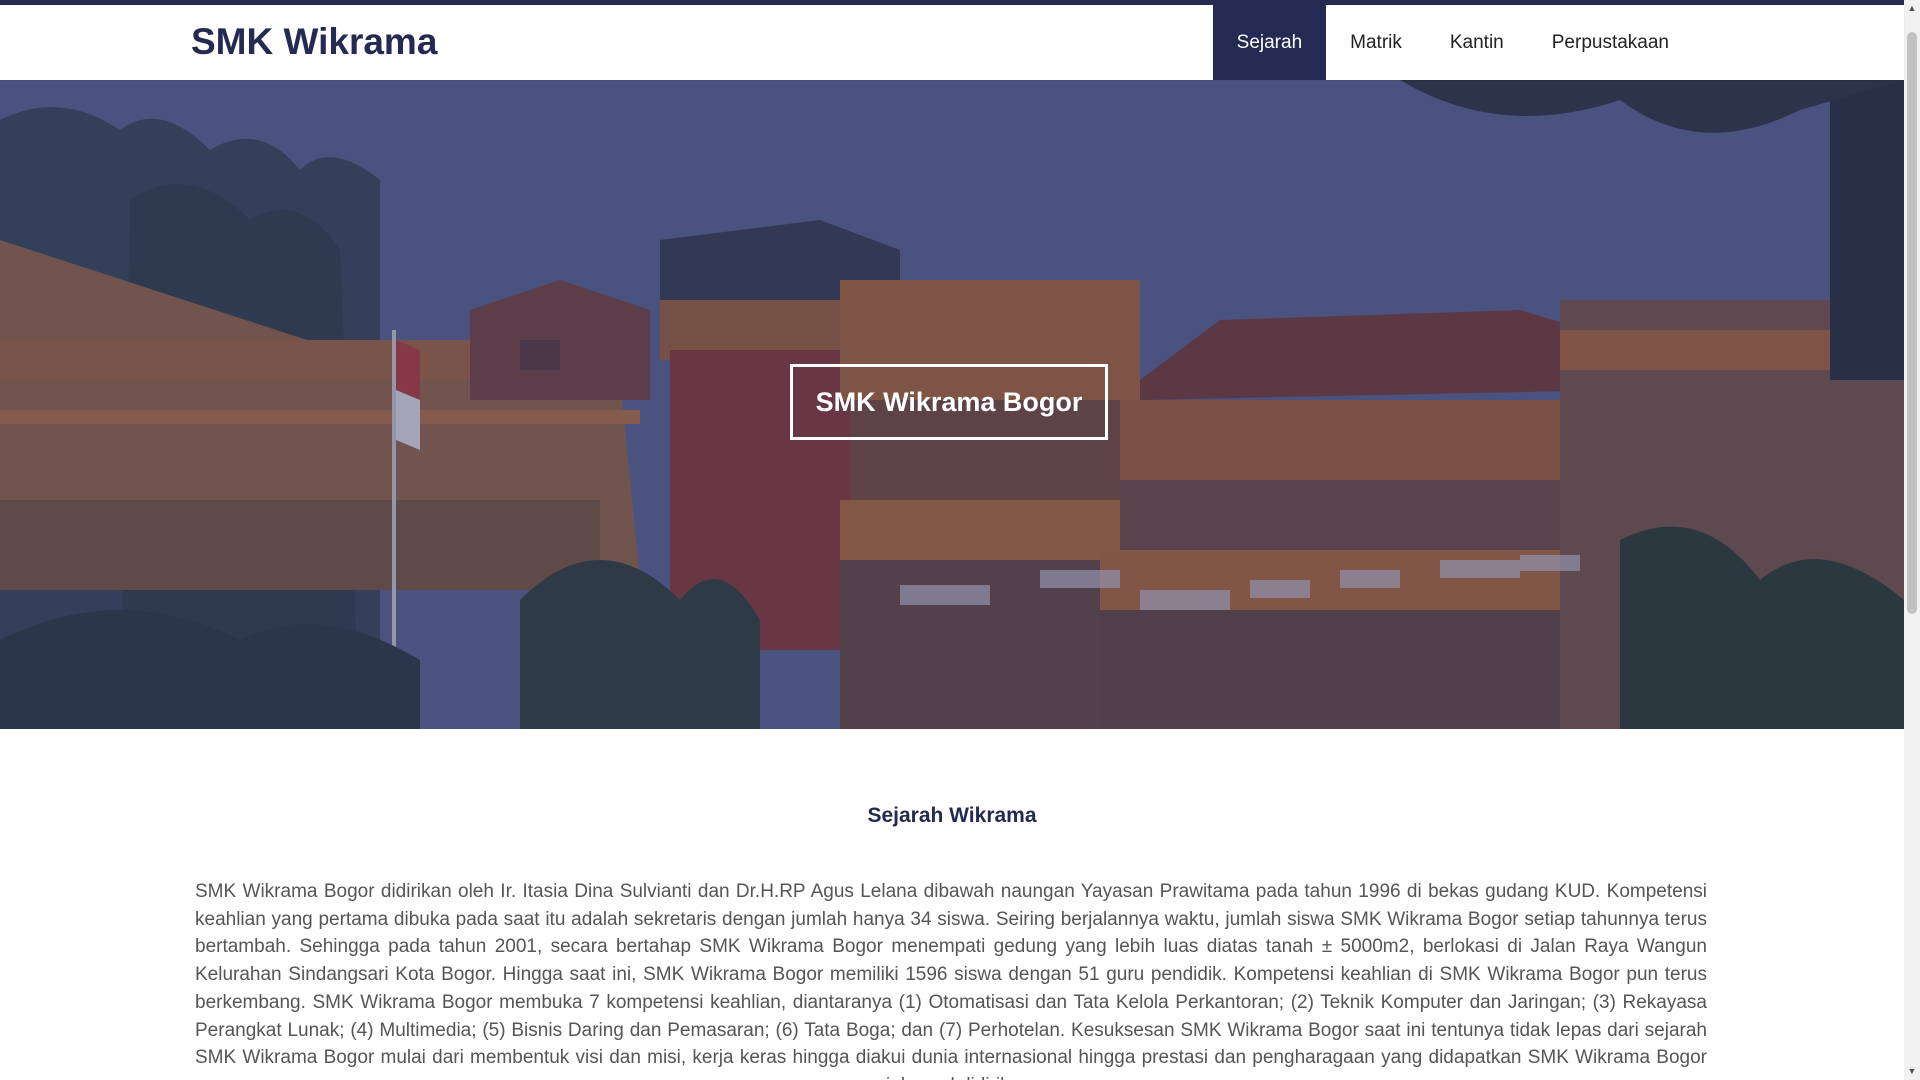  I want to click on vertical-scrollbar: ▲ ▼, so click(1912, 540).